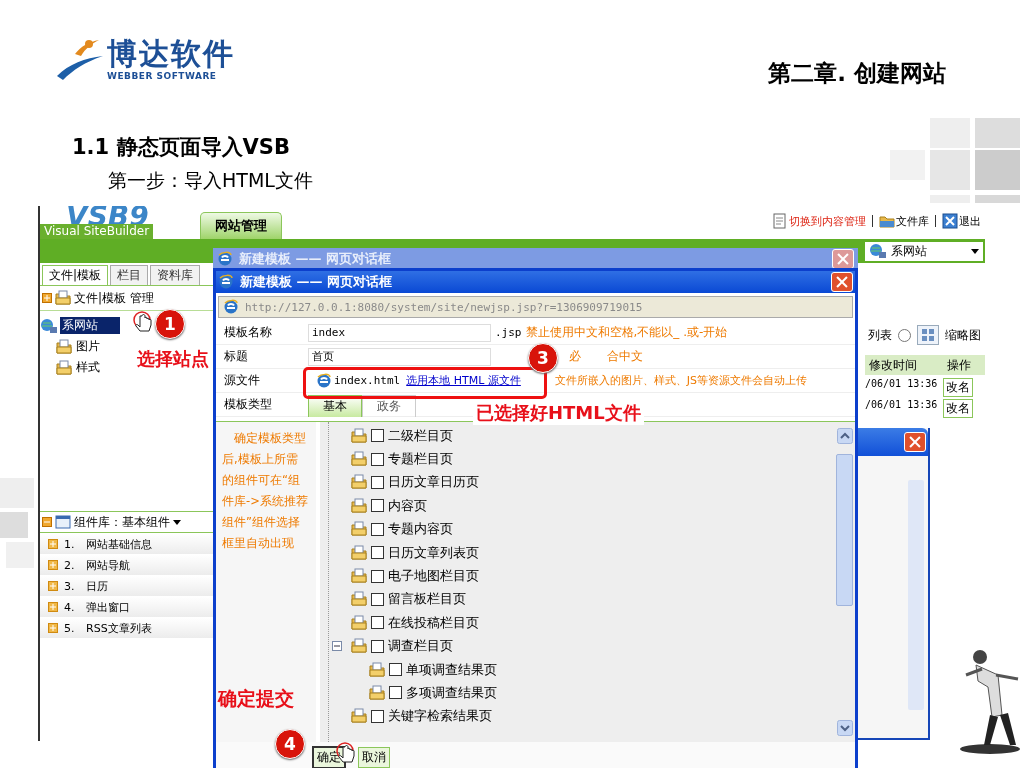 Image resolution: width=1024 pixels, height=768 pixels. What do you see at coordinates (88, 367) in the screenshot?
I see `tree-item: 样式` at bounding box center [88, 367].